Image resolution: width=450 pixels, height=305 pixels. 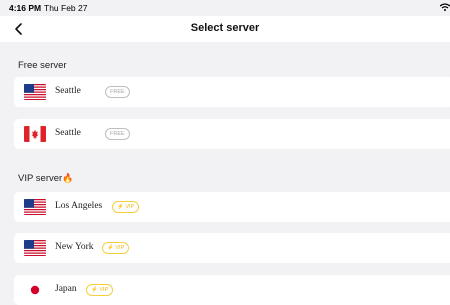 I want to click on japan-flag-icon, so click(x=35, y=290).